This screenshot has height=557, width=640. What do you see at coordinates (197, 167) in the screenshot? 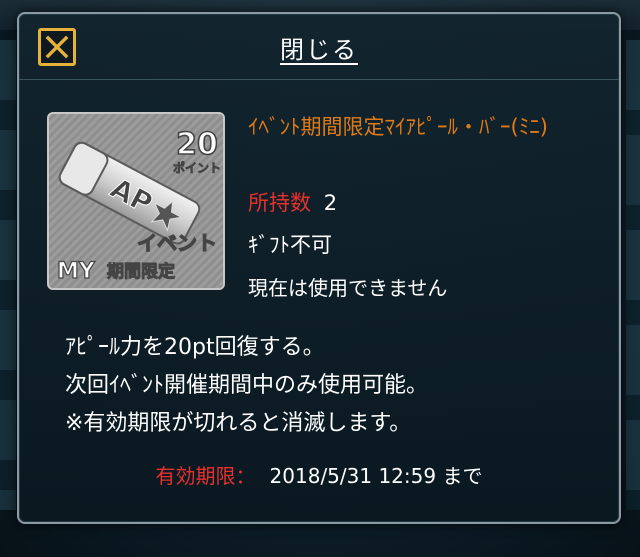
I see `item-image-points-unit: ポイント` at bounding box center [197, 167].